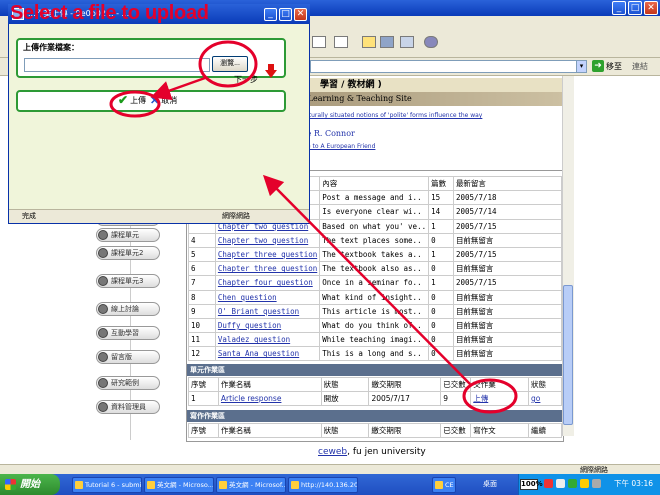  What do you see at coordinates (267, 297) in the screenshot?
I see `topic-link: Chen question` at bounding box center [267, 297].